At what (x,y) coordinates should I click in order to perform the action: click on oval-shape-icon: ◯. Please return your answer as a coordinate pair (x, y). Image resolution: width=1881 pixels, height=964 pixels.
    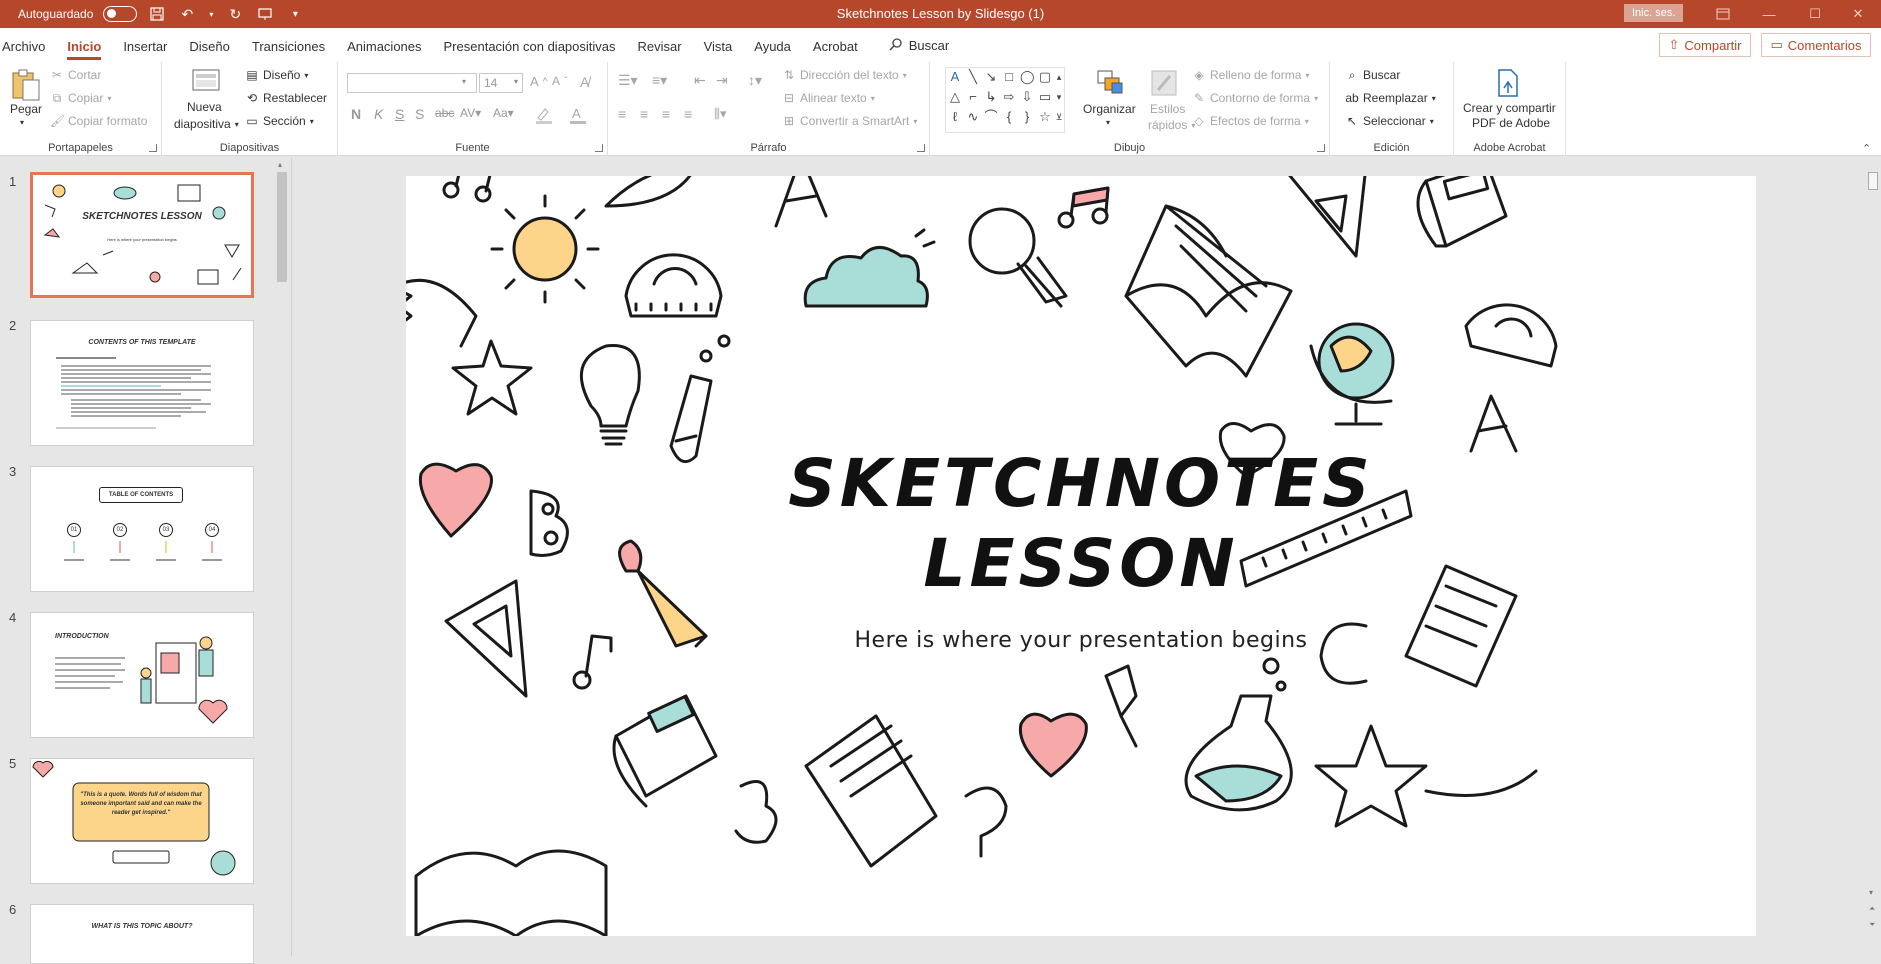
    Looking at the image, I should click on (1027, 77).